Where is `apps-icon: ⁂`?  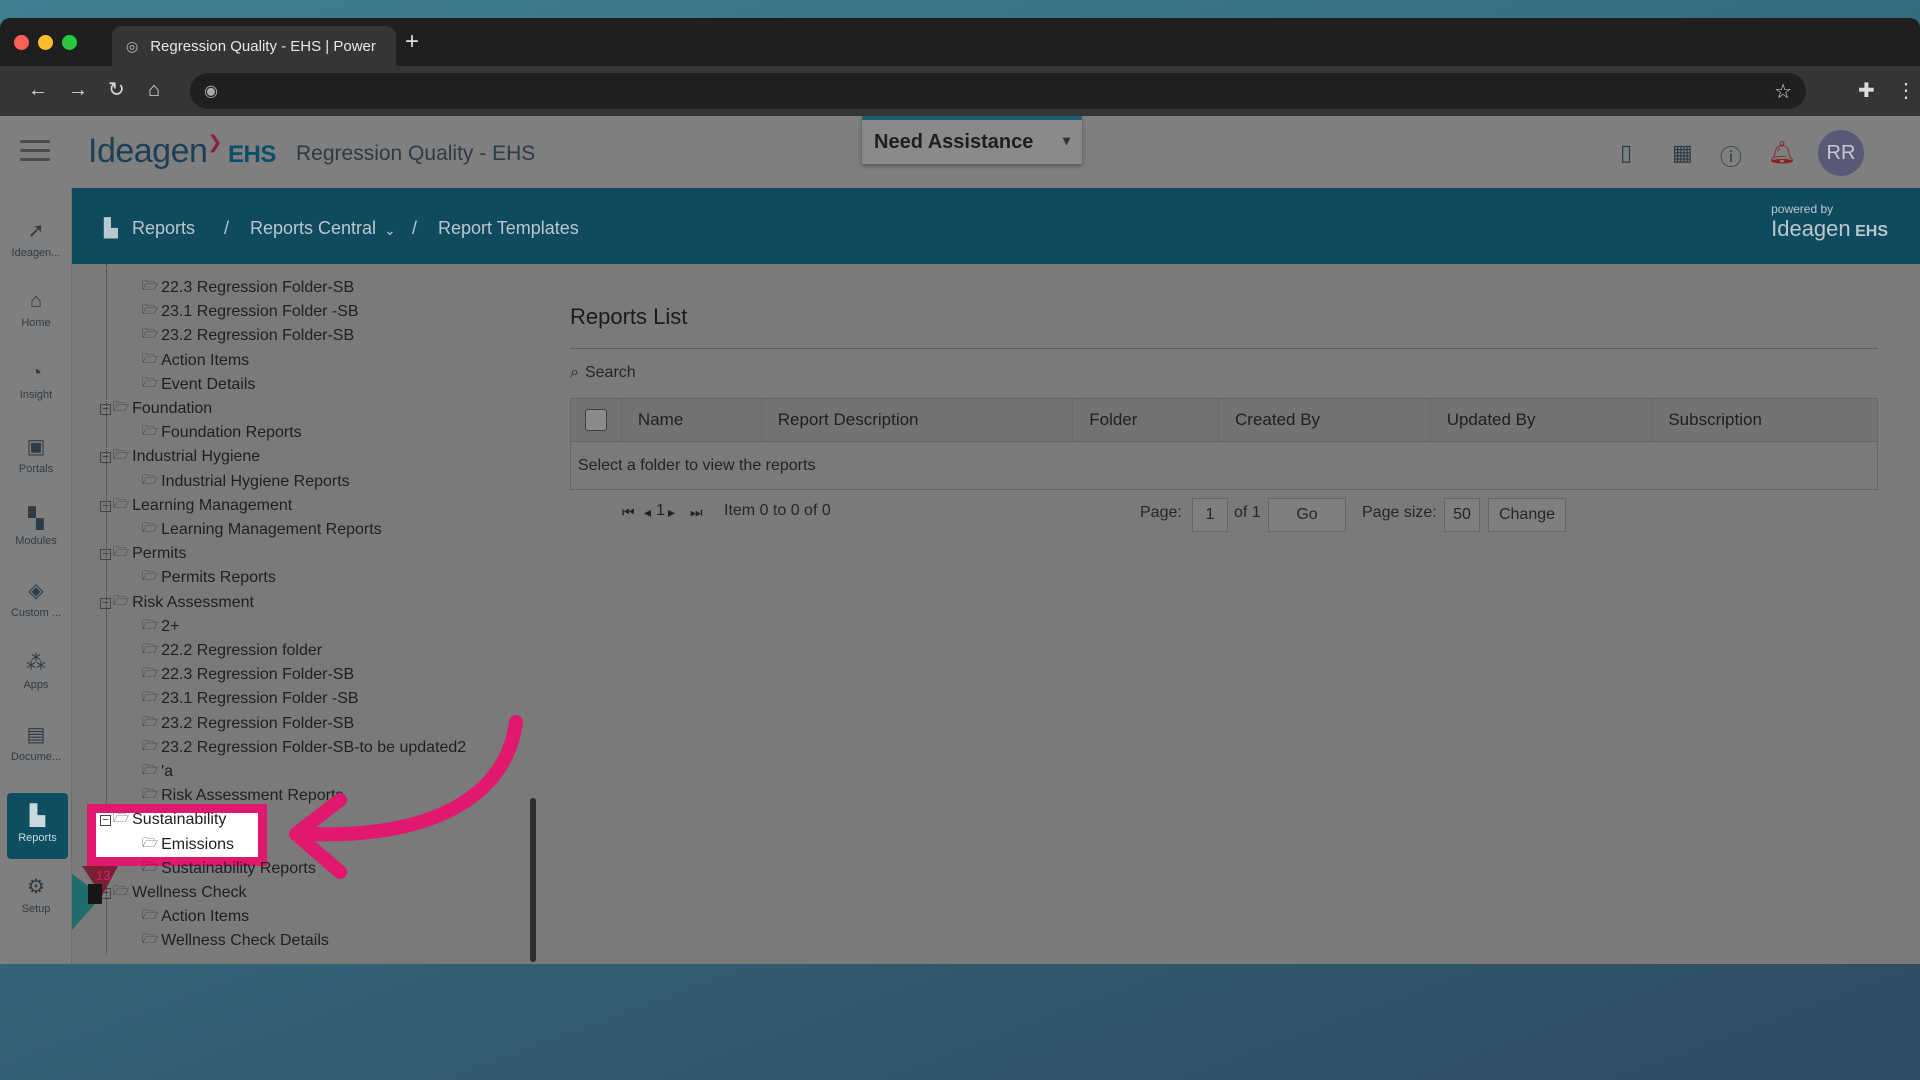
apps-icon: ⁂ is located at coordinates (36, 663).